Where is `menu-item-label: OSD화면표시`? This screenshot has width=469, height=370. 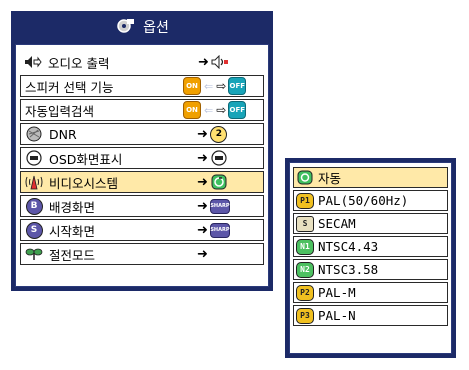
menu-item-label: OSD화면표시 is located at coordinates (86, 159).